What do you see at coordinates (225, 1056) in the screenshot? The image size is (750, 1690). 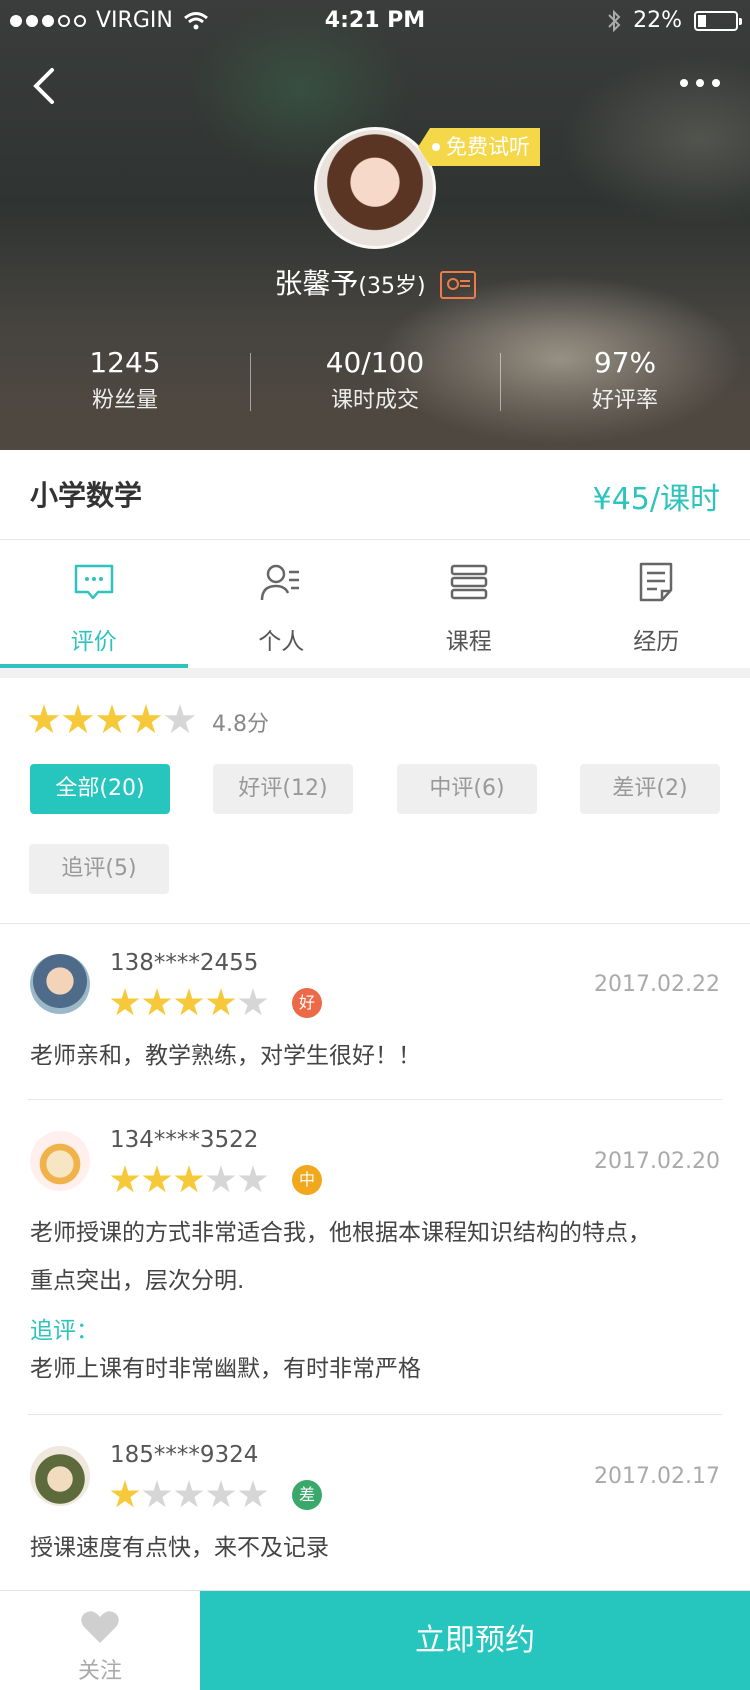 I see `review-text: 老师亲和，教学熟练，对学生很好！！` at bounding box center [225, 1056].